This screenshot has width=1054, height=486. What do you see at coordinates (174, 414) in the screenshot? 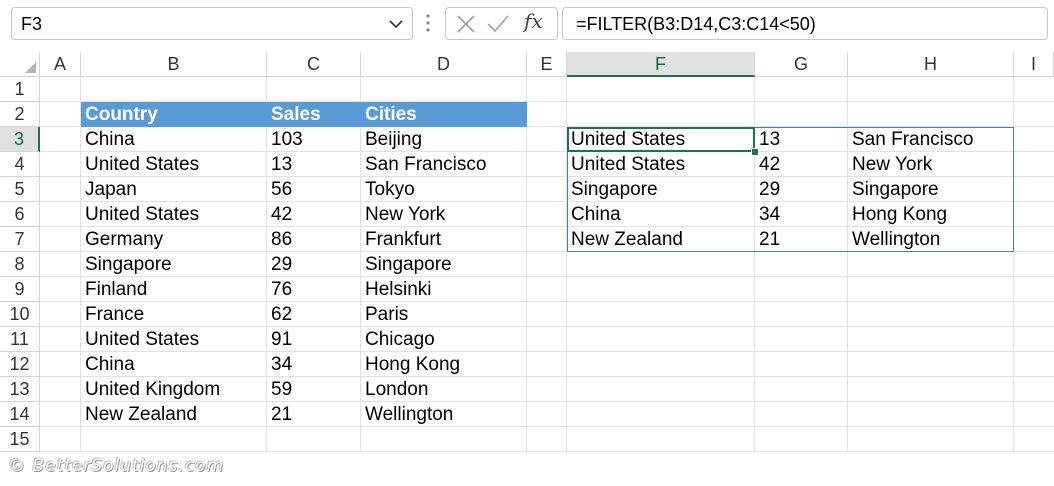
I see `source-data-cell: New Zealand` at bounding box center [174, 414].